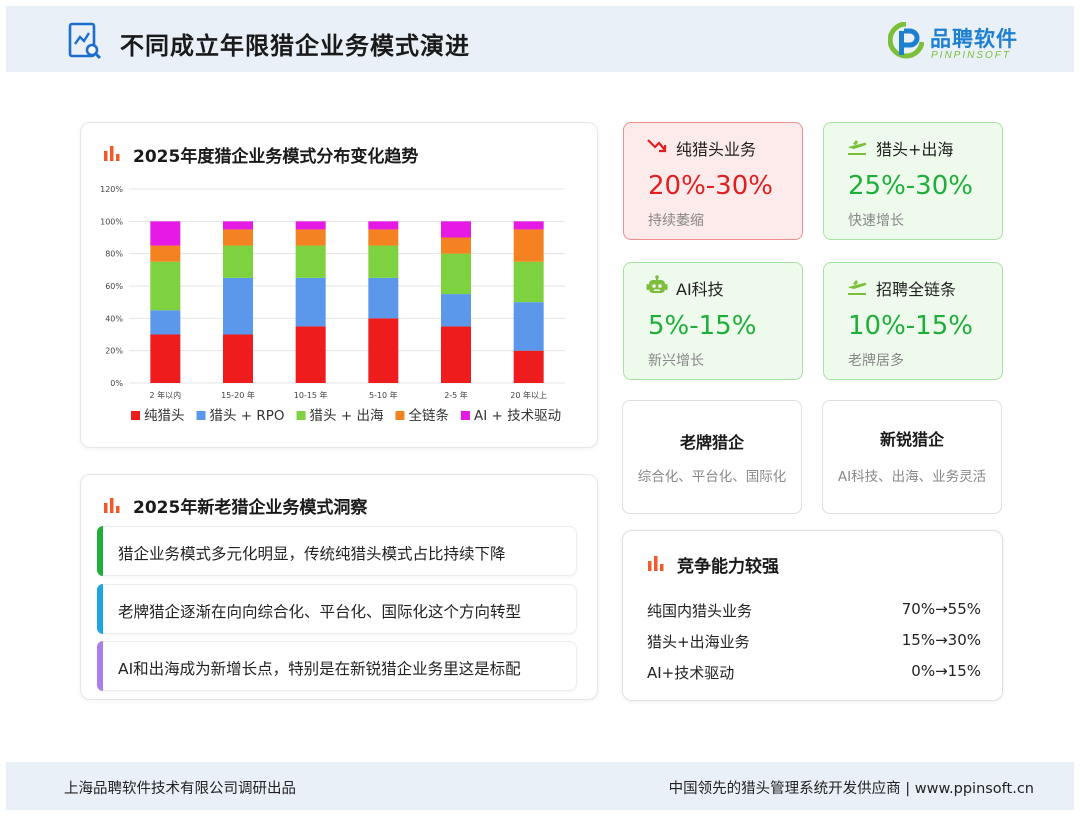 This screenshot has height=817, width=1080. What do you see at coordinates (711, 442) in the screenshot?
I see `type-name: 老牌猎企` at bounding box center [711, 442].